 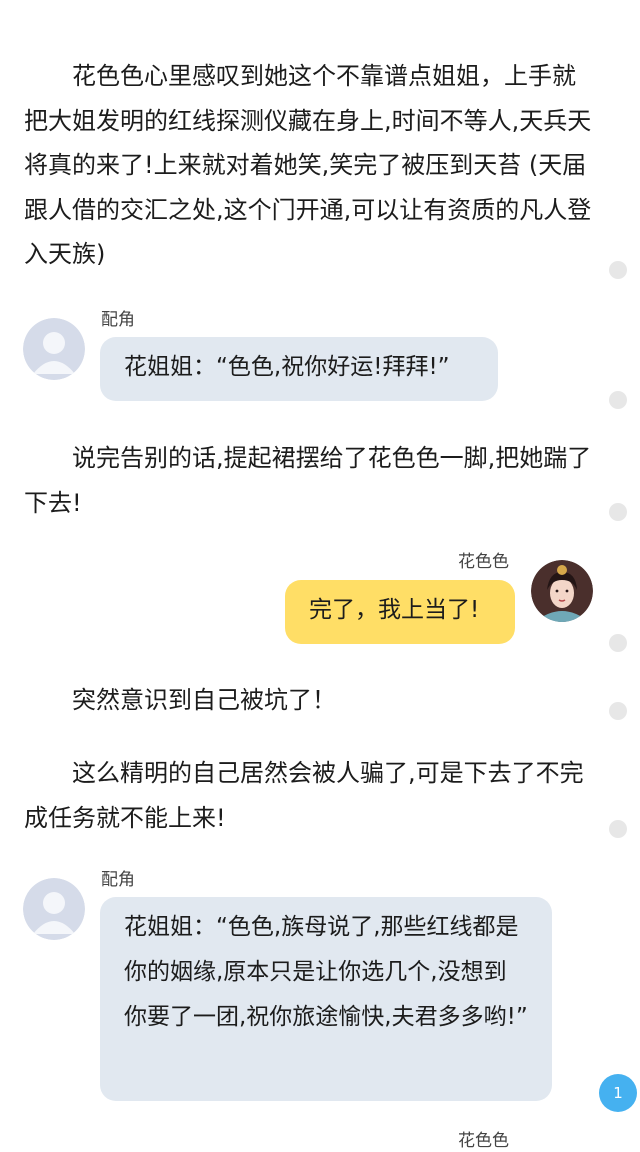 I want to click on story-paragraph: 说完告别的话,提起裙摆给了花色色一脚,把她踹了下去!, so click(x=308, y=480).